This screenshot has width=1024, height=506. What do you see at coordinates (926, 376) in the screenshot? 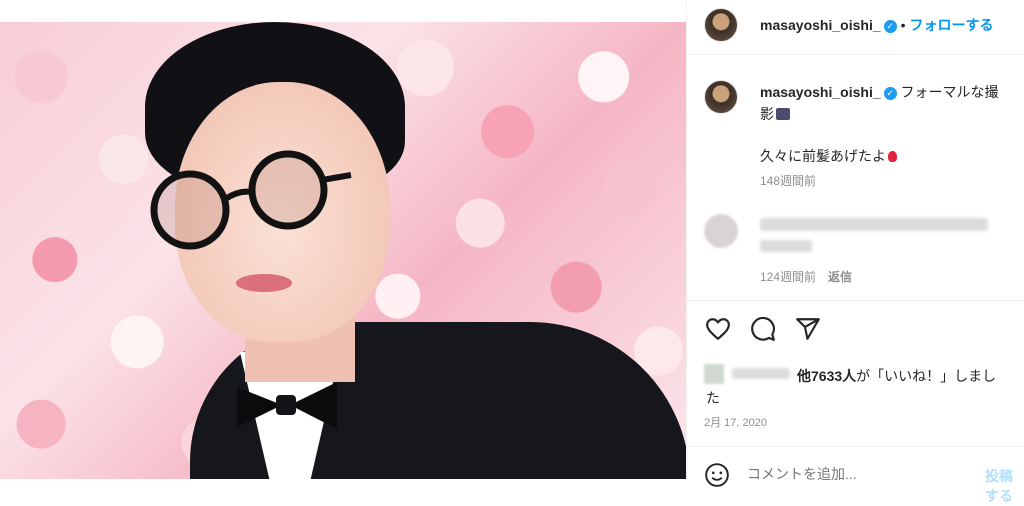
I see `likes-suffix: が「いいね！」しまし` at bounding box center [926, 376].